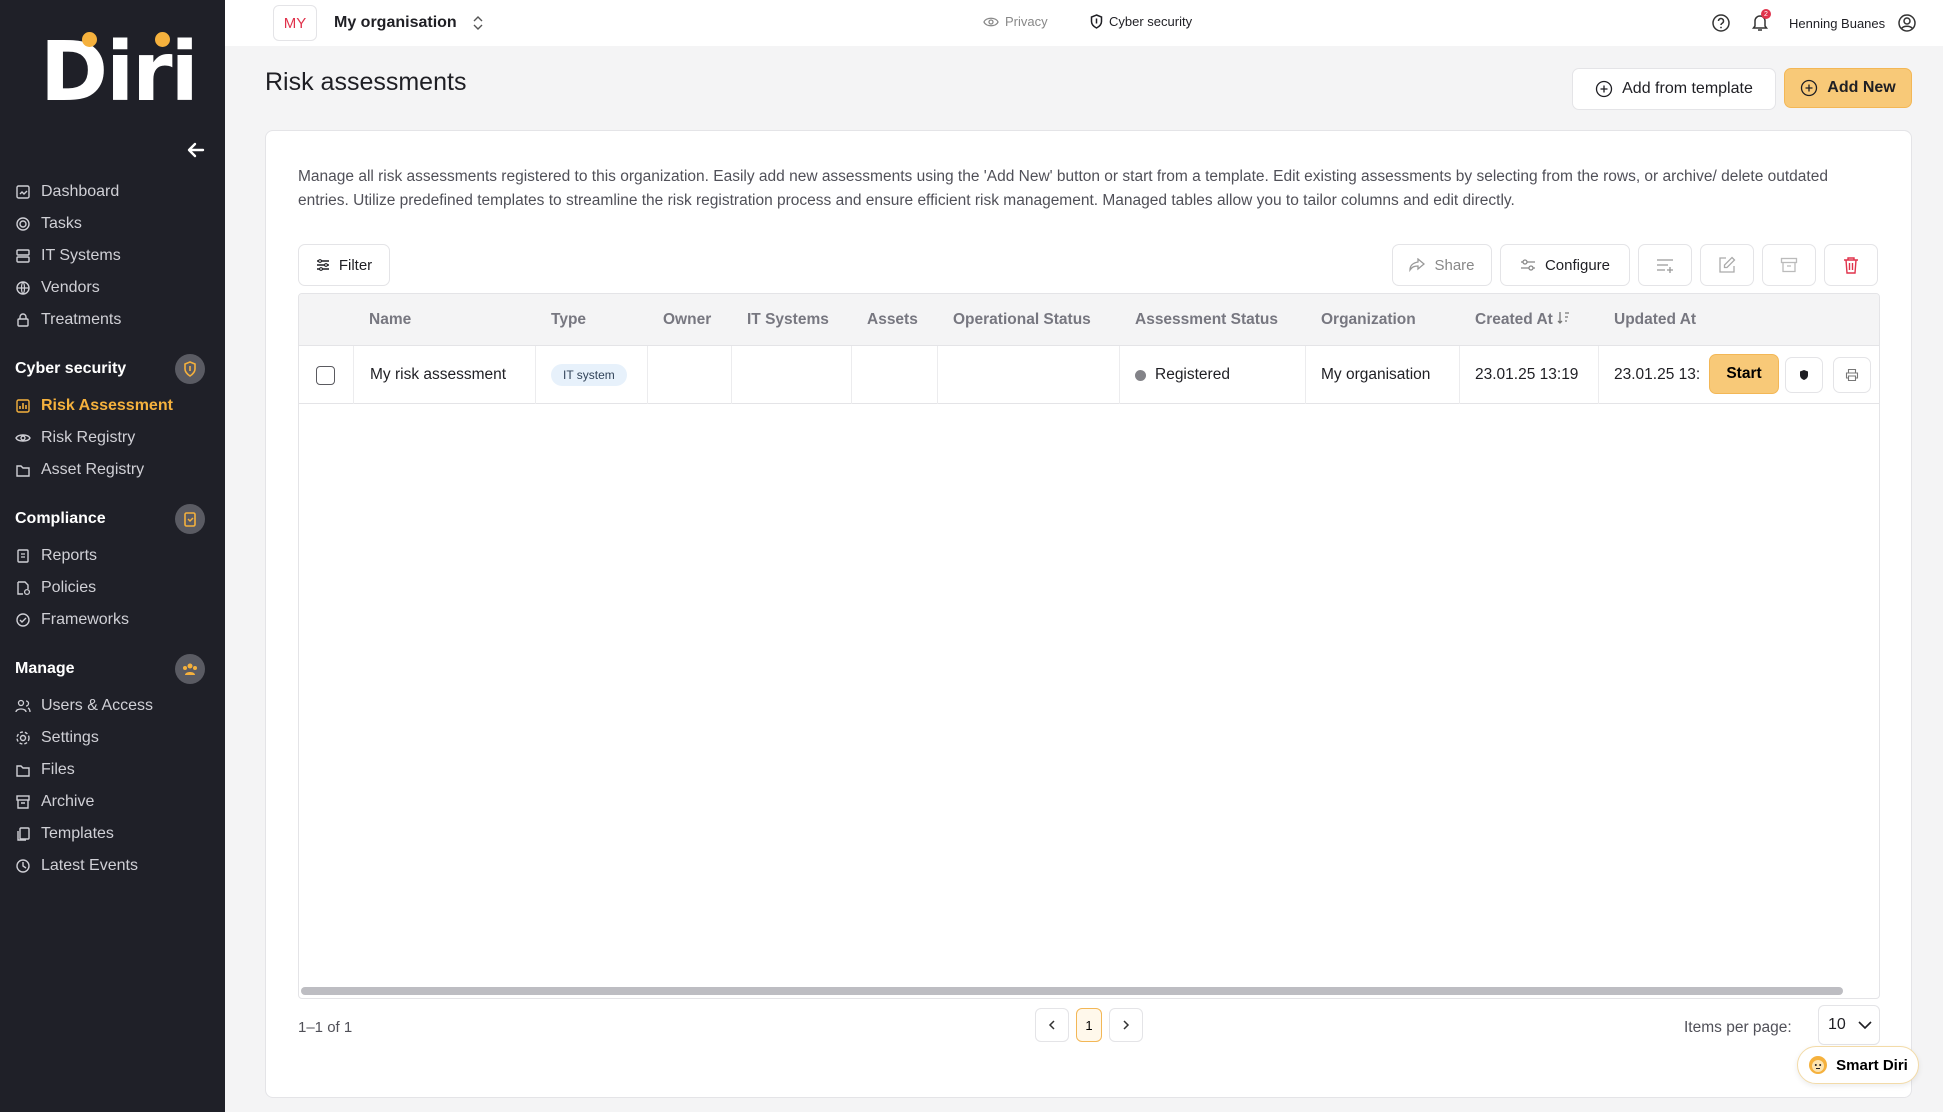 This screenshot has height=1112, width=1943. Describe the element at coordinates (112, 834) in the screenshot. I see `sidebar-item-templates: Templates` at that location.